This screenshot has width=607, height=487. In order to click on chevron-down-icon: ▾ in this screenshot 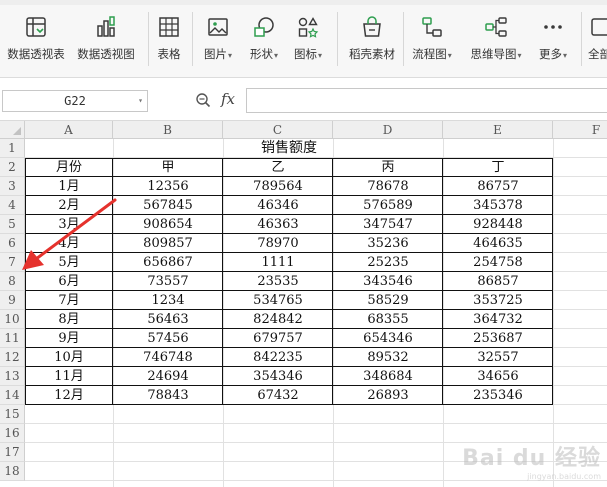, I will do `click(140, 101)`.